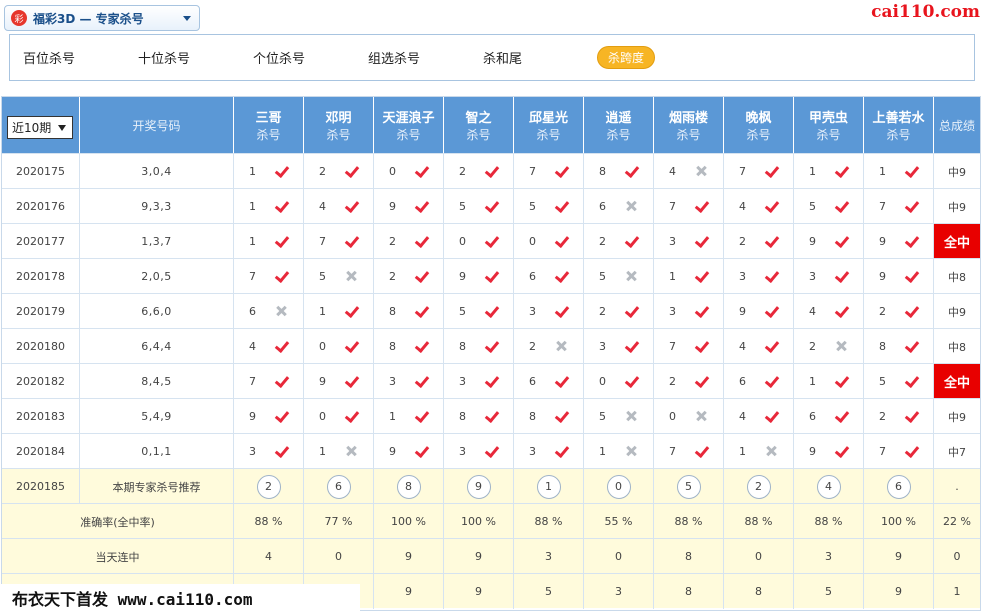 The width and height of the screenshot is (984, 611). What do you see at coordinates (532, 276) in the screenshot?
I see `kill-pick-number: 6` at bounding box center [532, 276].